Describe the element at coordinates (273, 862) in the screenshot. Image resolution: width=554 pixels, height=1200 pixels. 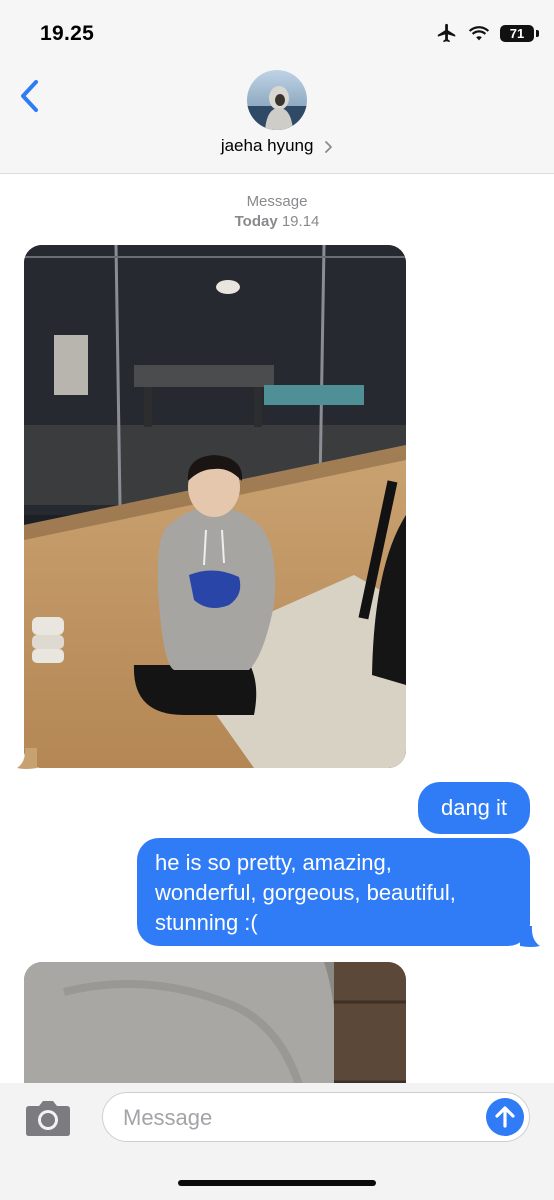
I see `message-text-line: he is so pretty, amazing,` at that location.